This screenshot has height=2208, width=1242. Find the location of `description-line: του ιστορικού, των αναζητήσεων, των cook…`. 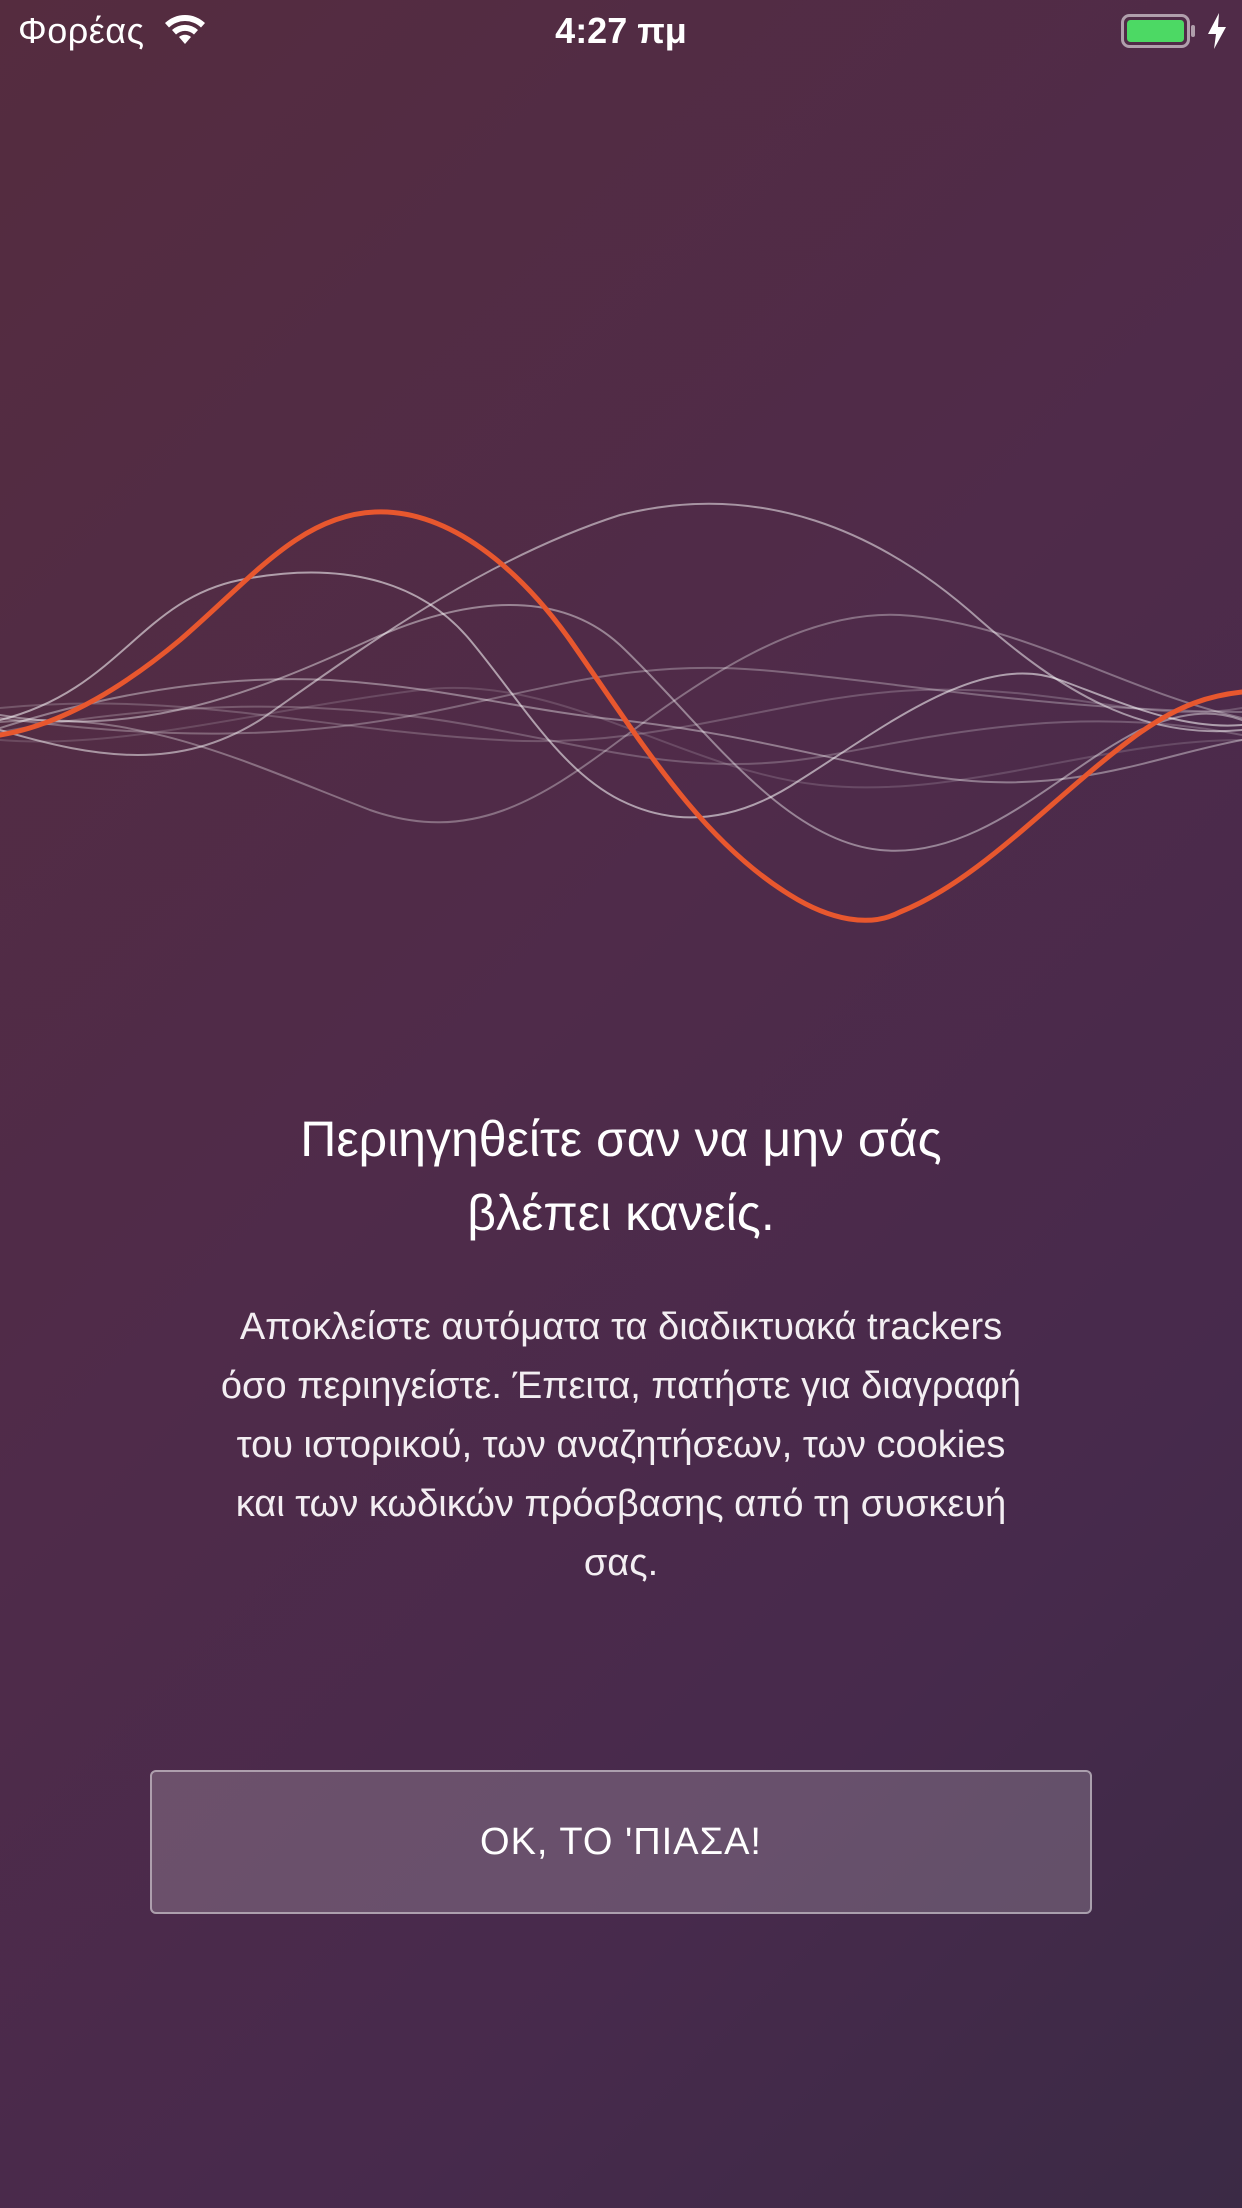

description-line: του ιστορικού, των αναζητήσεων, των cook… is located at coordinates (621, 1445).